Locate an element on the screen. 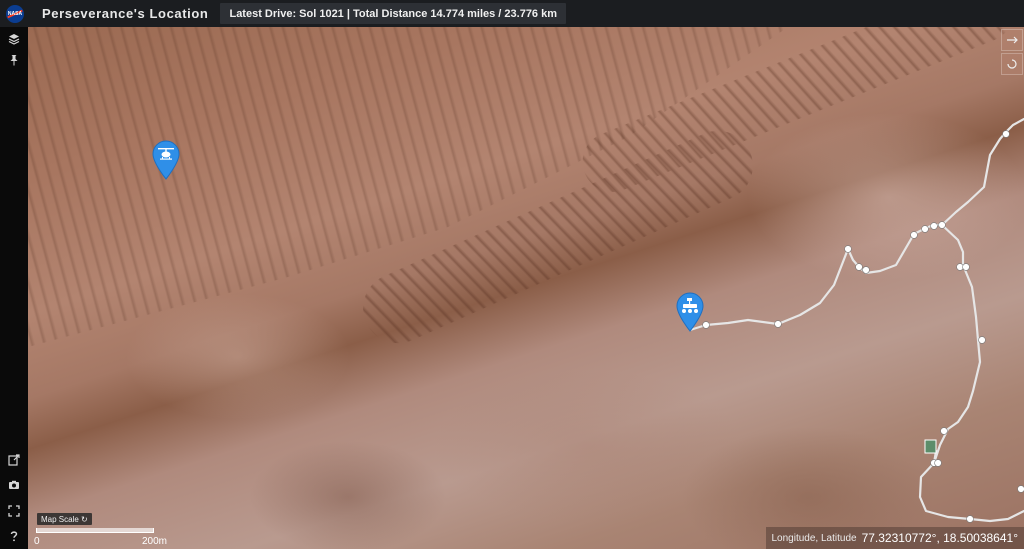 Image resolution: width=1024 pixels, height=549 pixels. left-toolbar is located at coordinates (14, 288).